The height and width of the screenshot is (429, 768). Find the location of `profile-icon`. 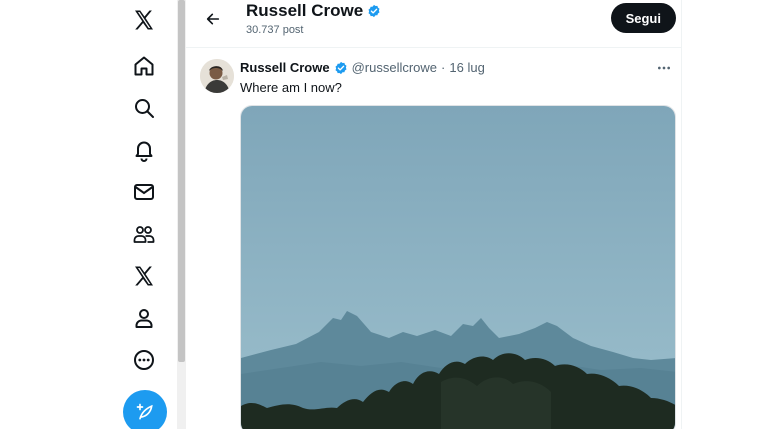

profile-icon is located at coordinates (144, 318).